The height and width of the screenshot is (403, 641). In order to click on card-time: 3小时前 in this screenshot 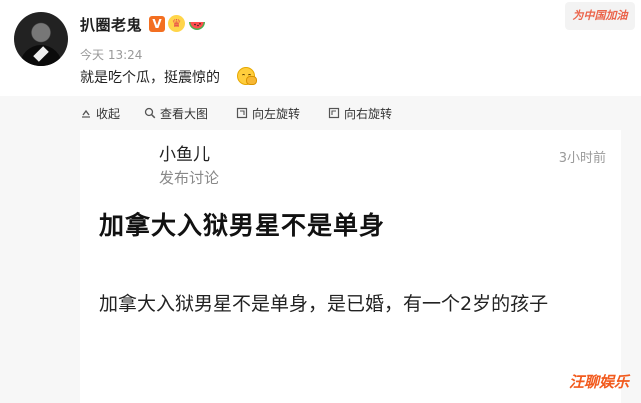, I will do `click(582, 158)`.